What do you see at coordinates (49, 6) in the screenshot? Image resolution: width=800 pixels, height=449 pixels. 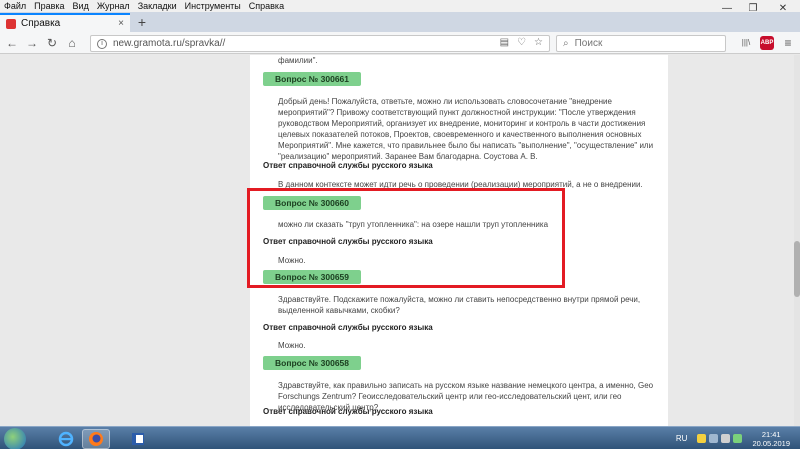 I see `menu-edit: Правка` at bounding box center [49, 6].